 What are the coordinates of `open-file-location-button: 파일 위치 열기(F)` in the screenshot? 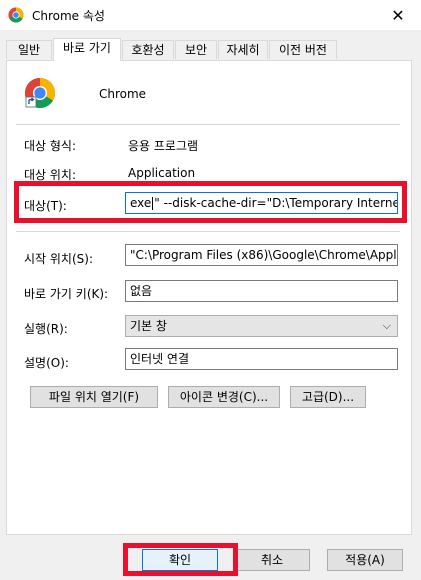 It's located at (94, 397).